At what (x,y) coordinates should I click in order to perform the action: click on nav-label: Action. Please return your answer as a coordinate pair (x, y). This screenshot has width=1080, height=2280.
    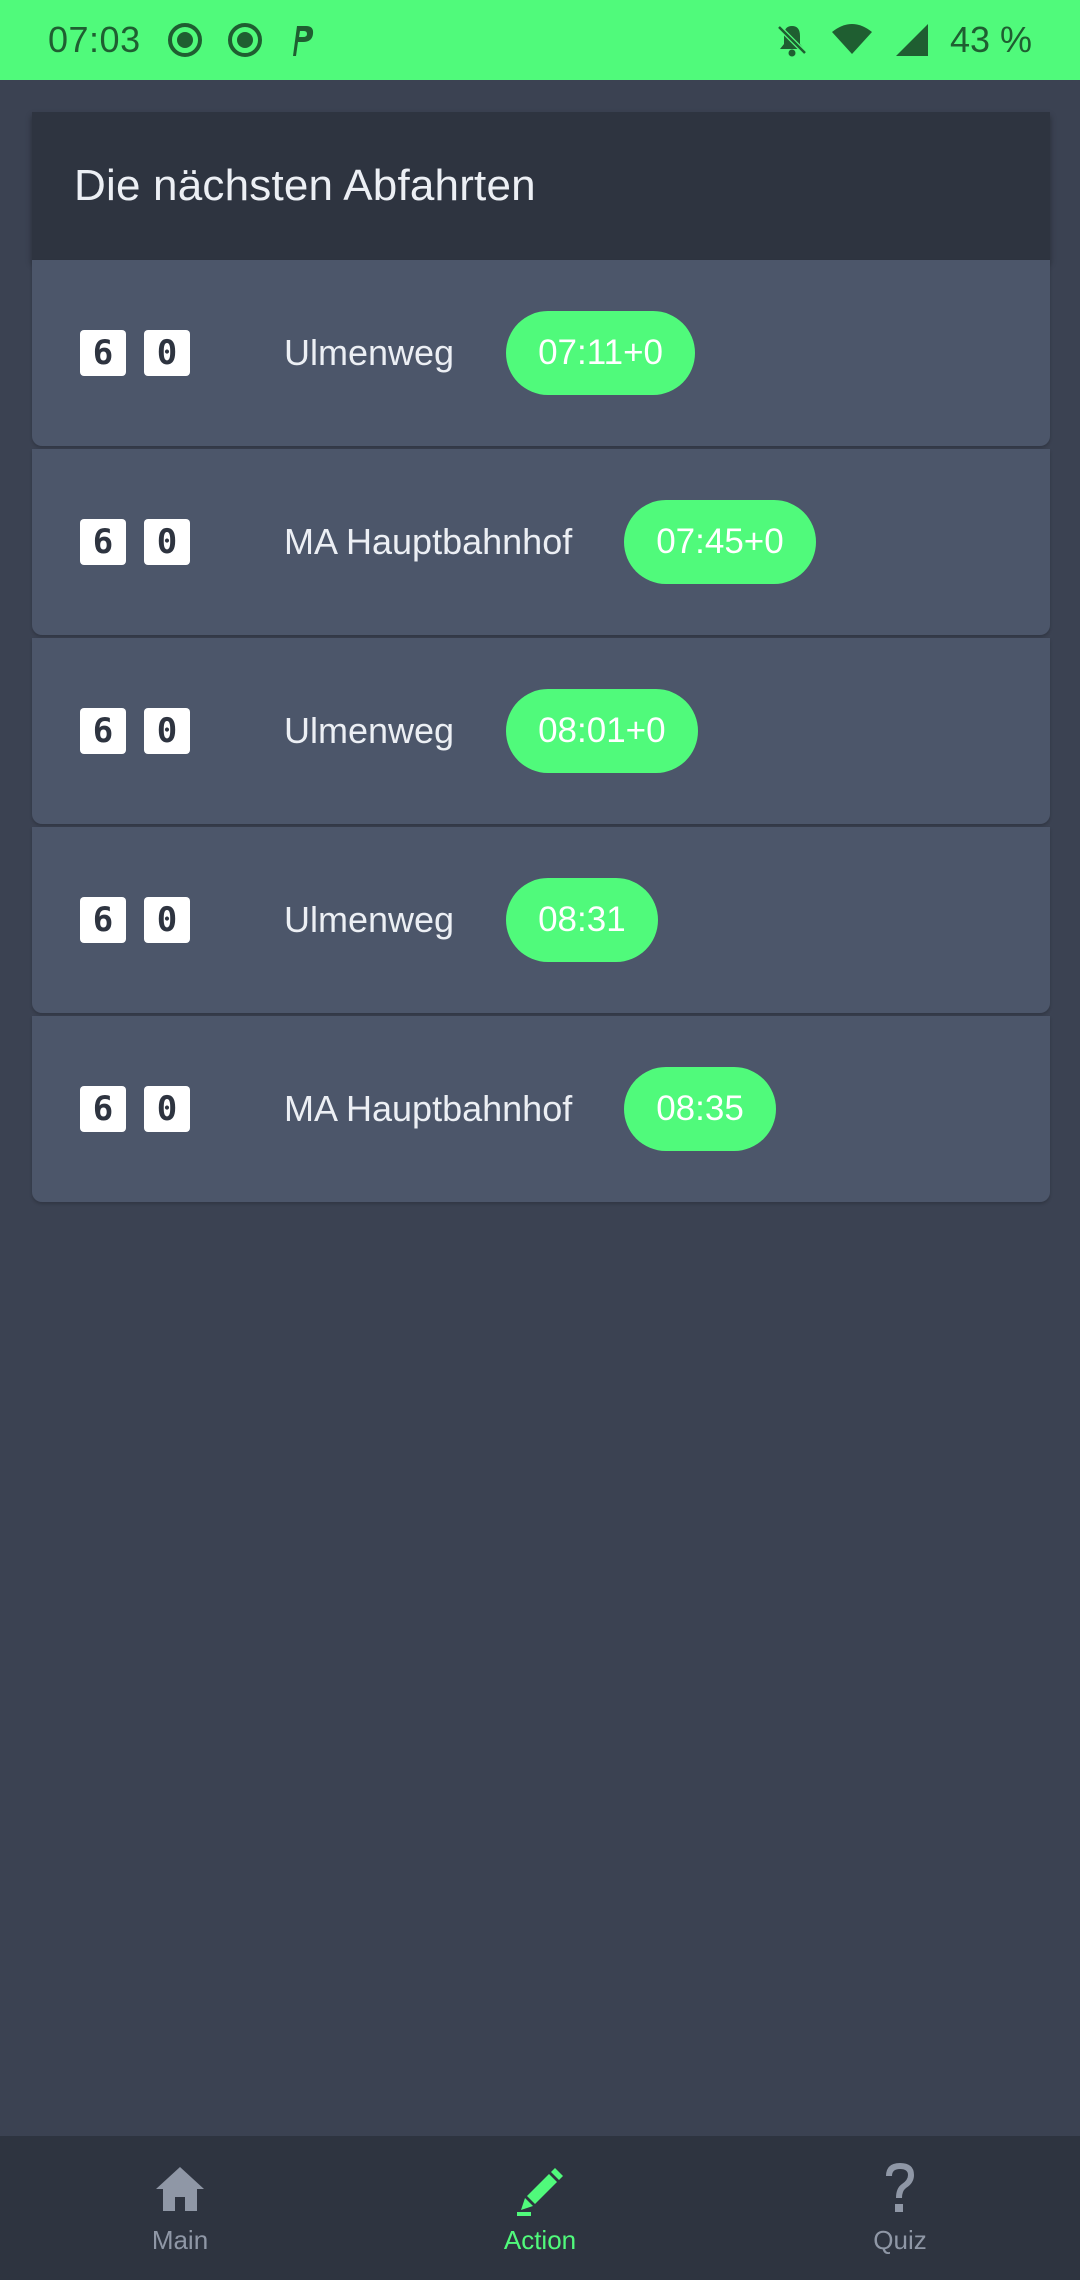
    Looking at the image, I should click on (540, 2239).